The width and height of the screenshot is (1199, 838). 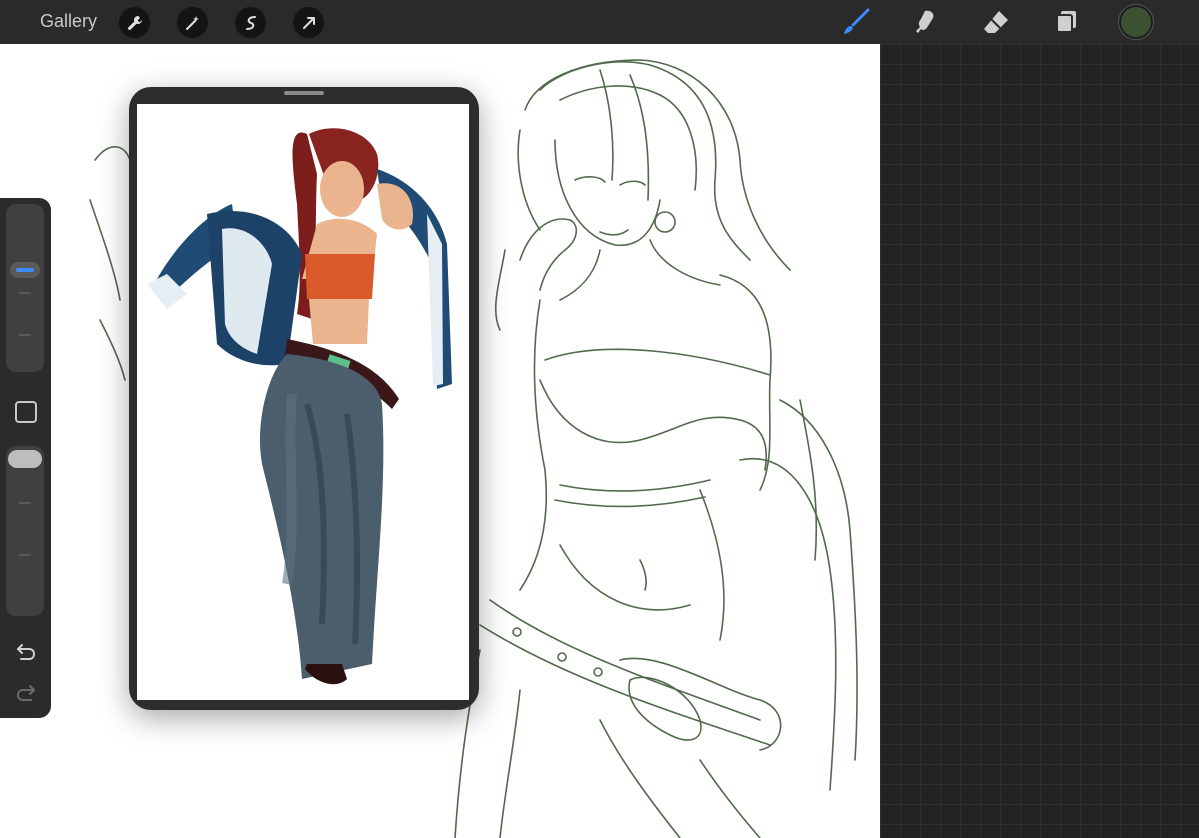 I want to click on layers-icon, so click(x=1066, y=22).